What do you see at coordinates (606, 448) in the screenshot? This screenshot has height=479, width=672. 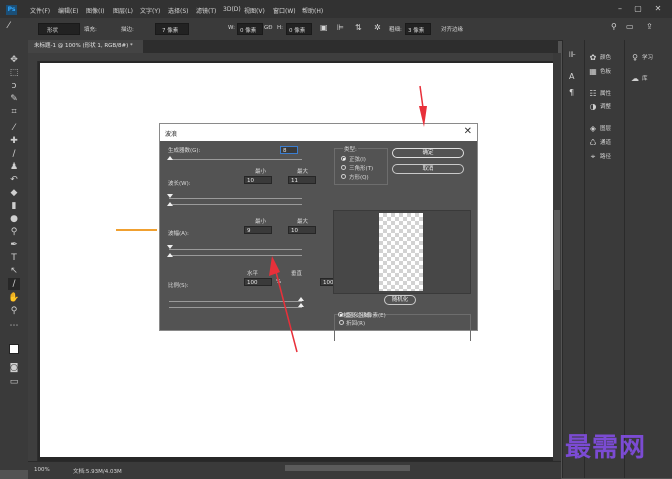 I see `watermark: 最需网` at bounding box center [606, 448].